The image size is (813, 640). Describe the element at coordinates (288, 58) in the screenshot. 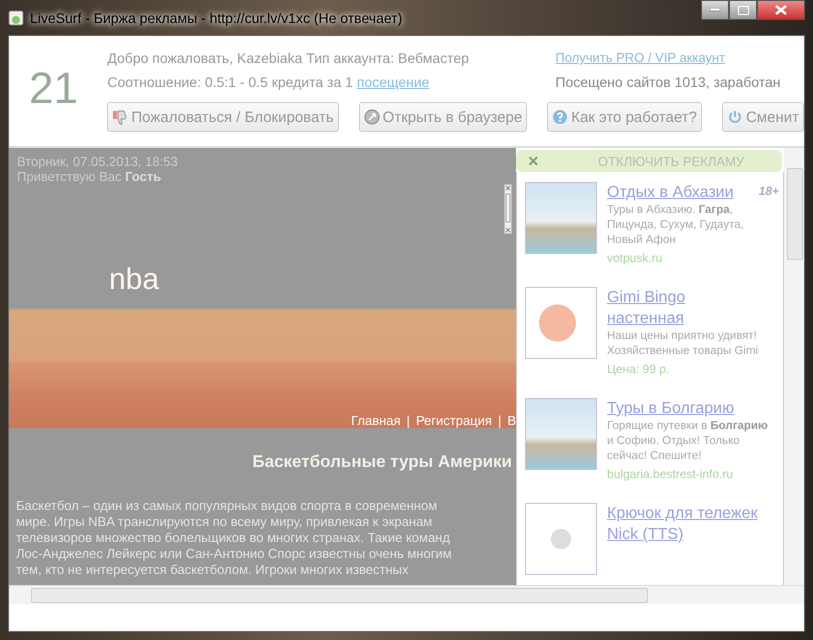

I see `welcome-text: Добро пожаловать, Kazebiaka Тип аккаунта: Вебмастер` at that location.